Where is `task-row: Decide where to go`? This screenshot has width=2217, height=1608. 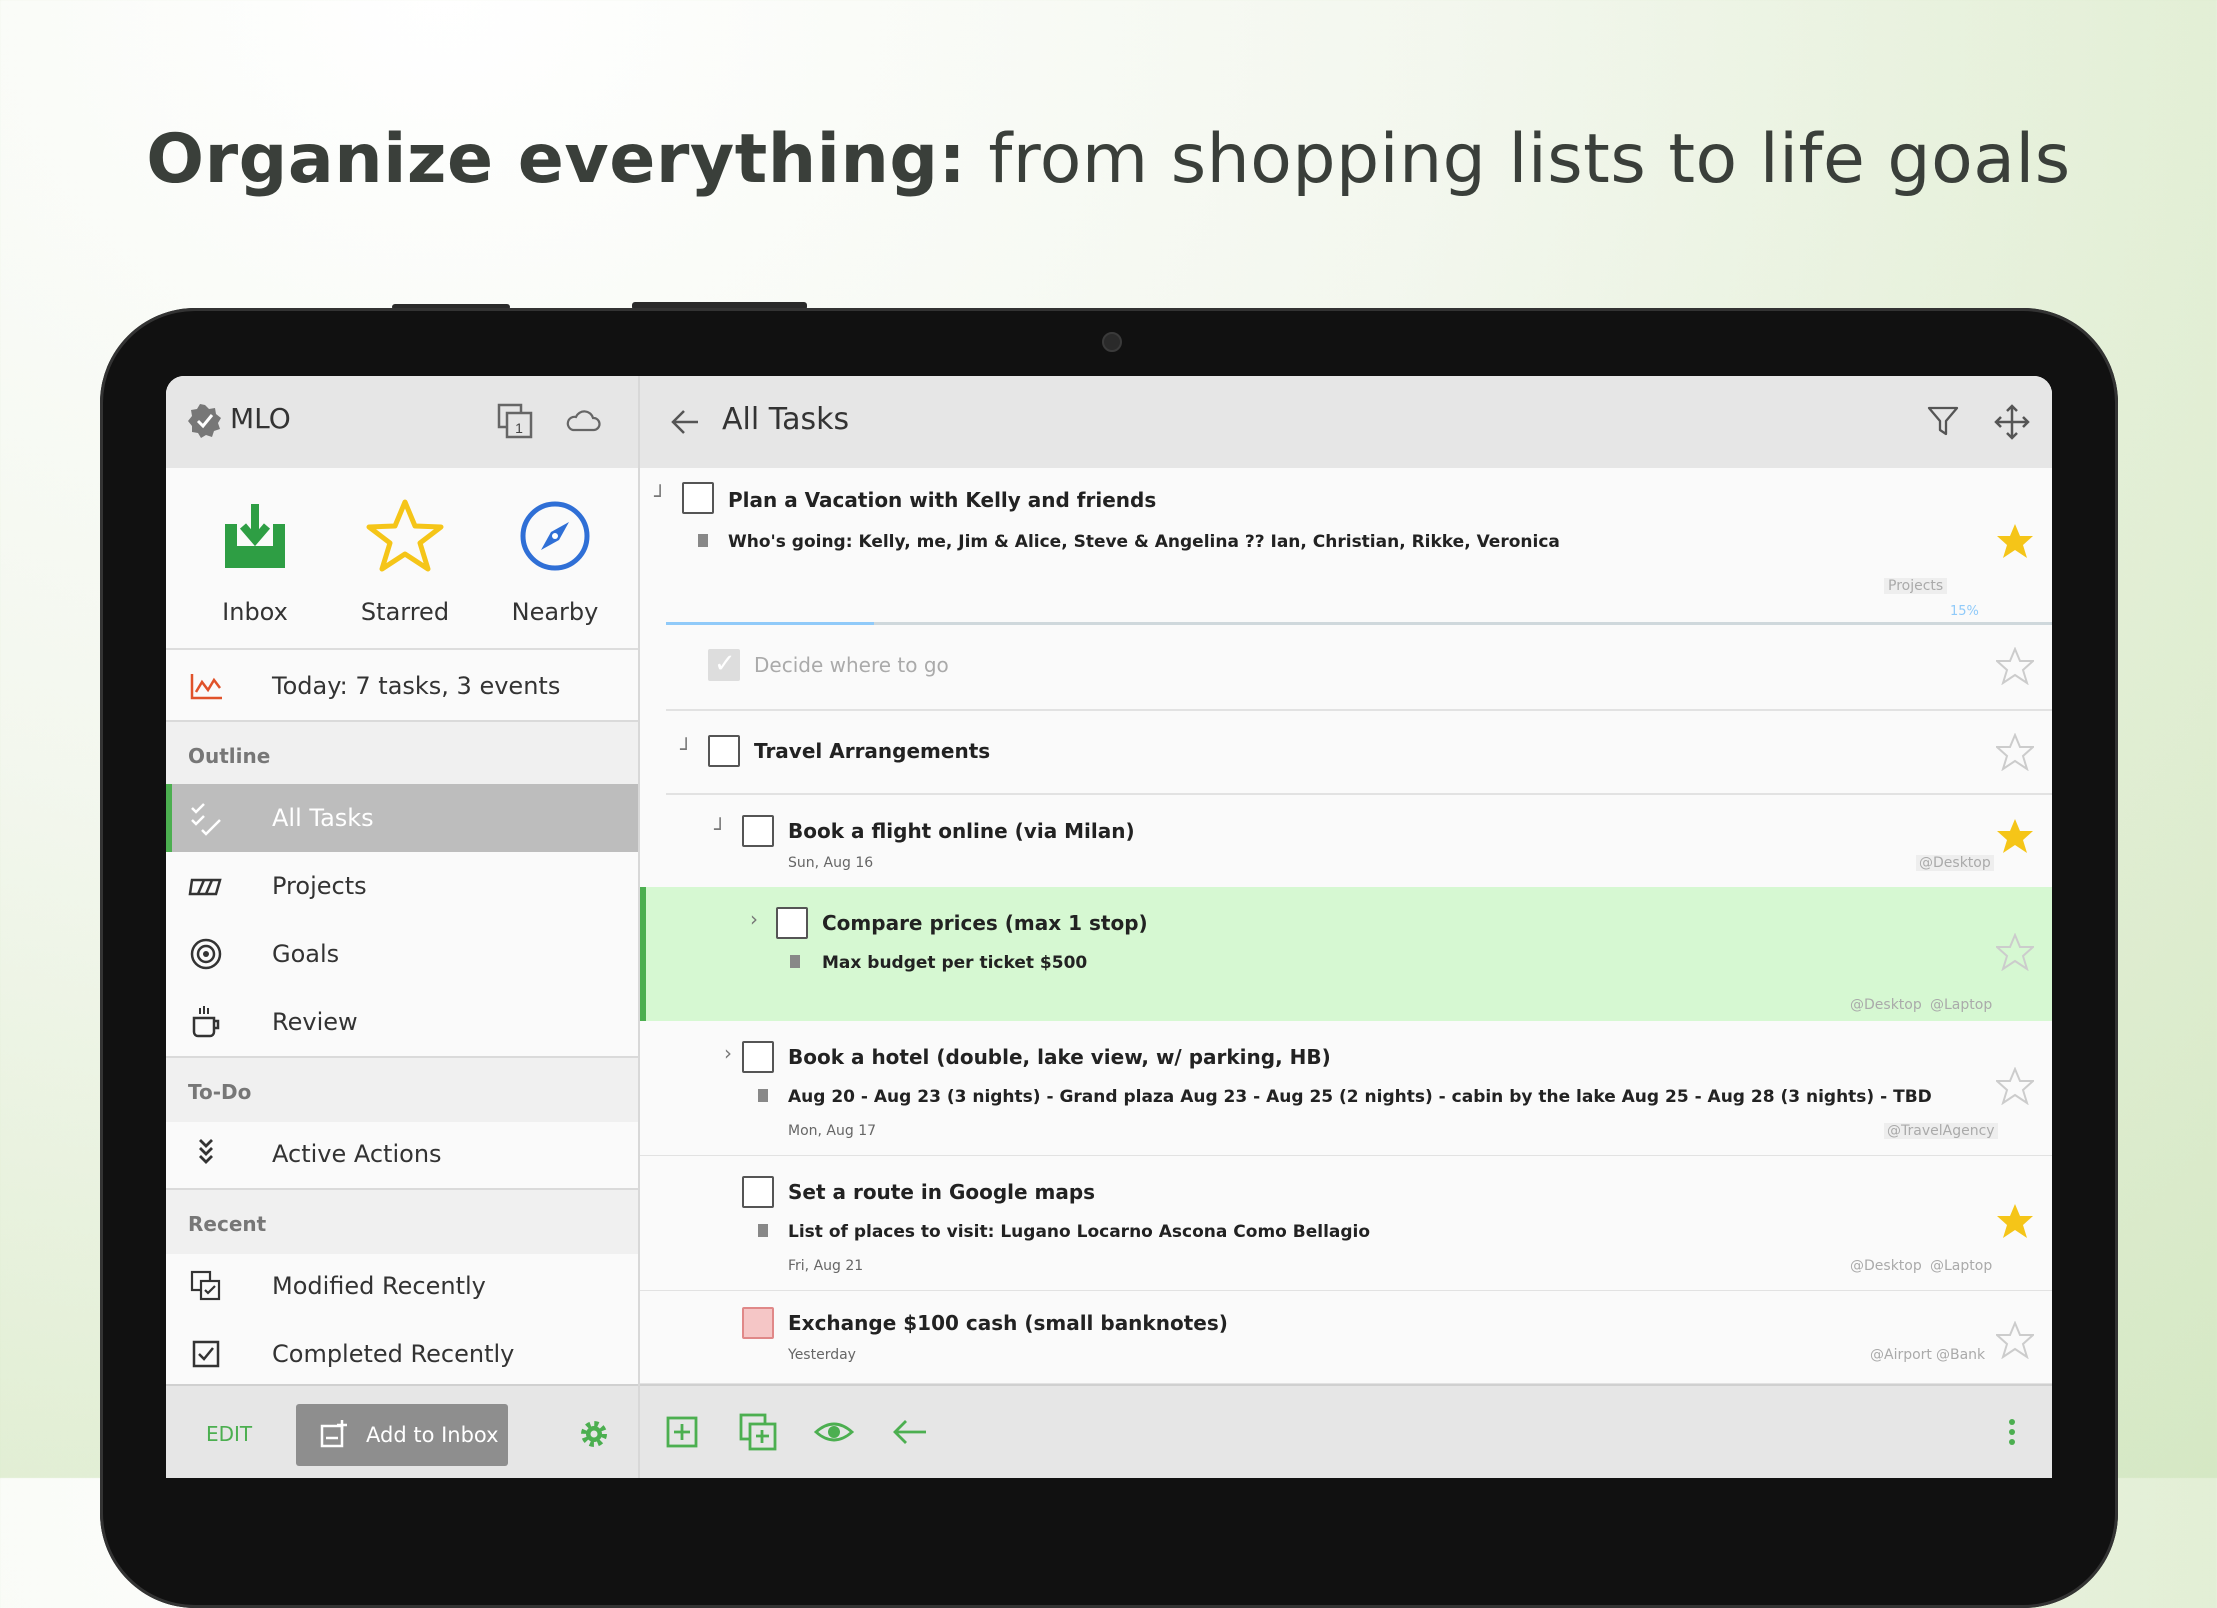 task-row: Decide where to go is located at coordinates (1359, 668).